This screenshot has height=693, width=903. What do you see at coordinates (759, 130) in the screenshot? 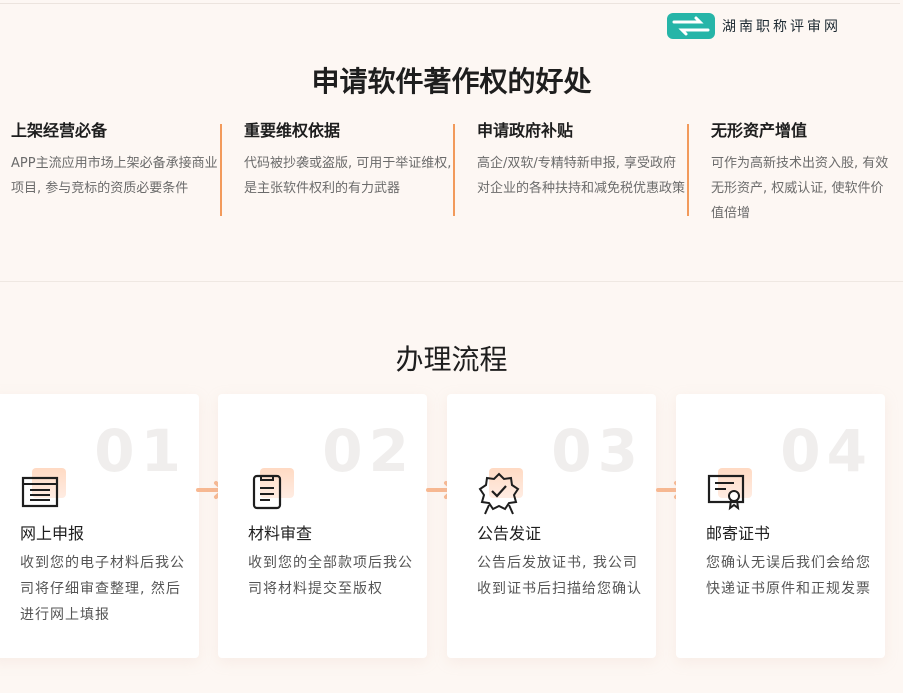
I see `benefit-title: 无形资产增值` at bounding box center [759, 130].